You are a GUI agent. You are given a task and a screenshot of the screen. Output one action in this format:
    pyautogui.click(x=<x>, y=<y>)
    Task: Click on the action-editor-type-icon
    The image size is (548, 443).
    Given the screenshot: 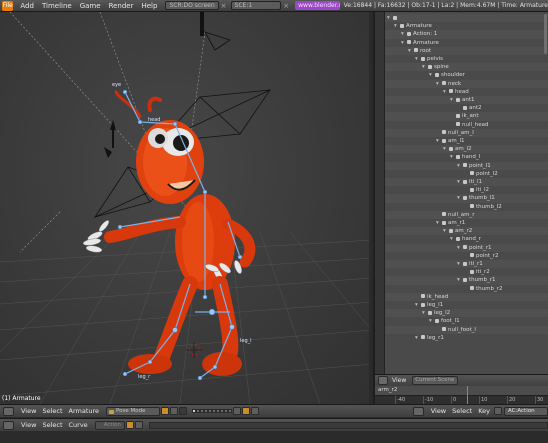 What is the action you would take?
    pyautogui.click(x=418, y=411)
    